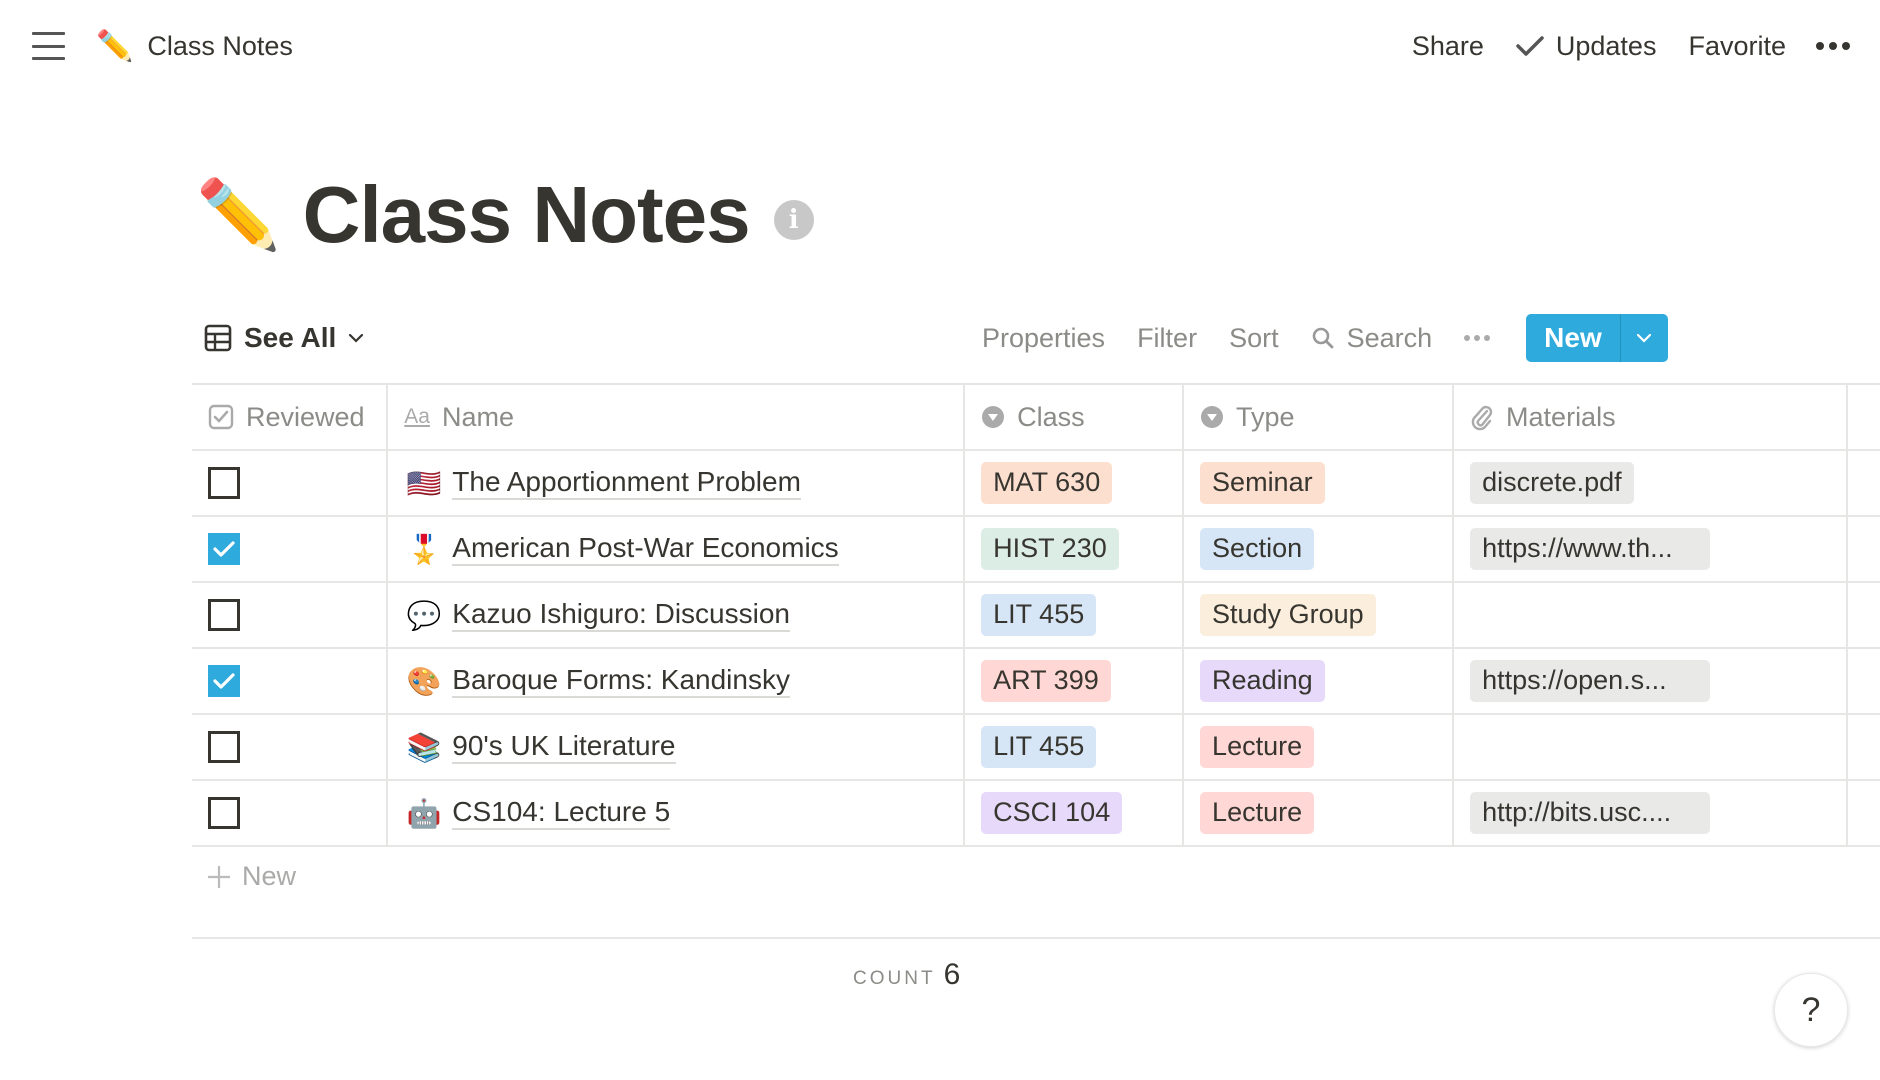  What do you see at coordinates (1606, 45) in the screenshot?
I see `updates-label: Updates` at bounding box center [1606, 45].